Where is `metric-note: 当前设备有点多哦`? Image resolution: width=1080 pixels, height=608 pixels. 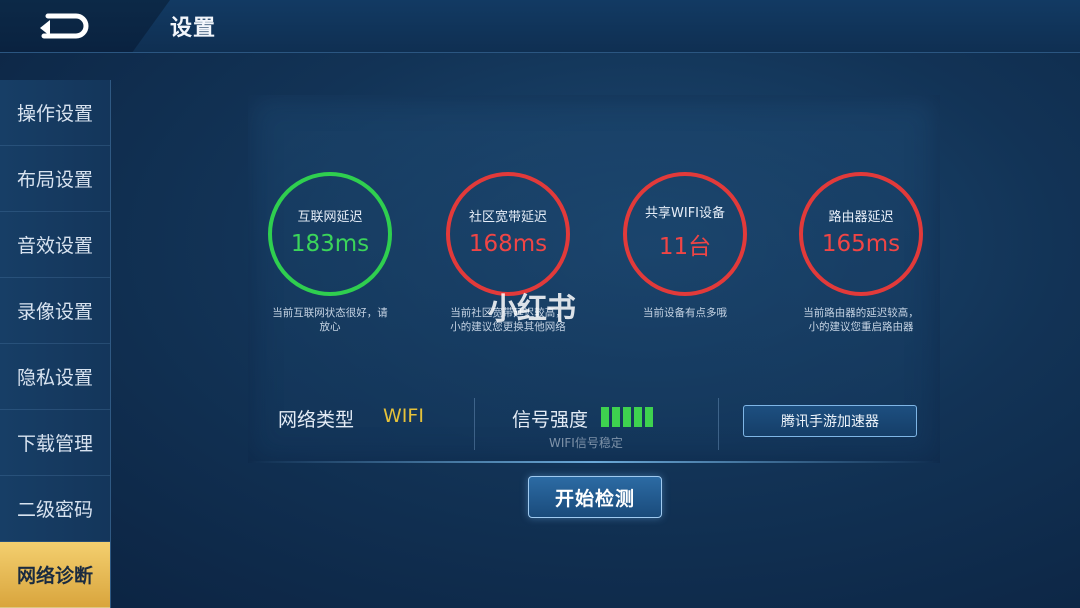
metric-note: 当前设备有点多哦 is located at coordinates (685, 313).